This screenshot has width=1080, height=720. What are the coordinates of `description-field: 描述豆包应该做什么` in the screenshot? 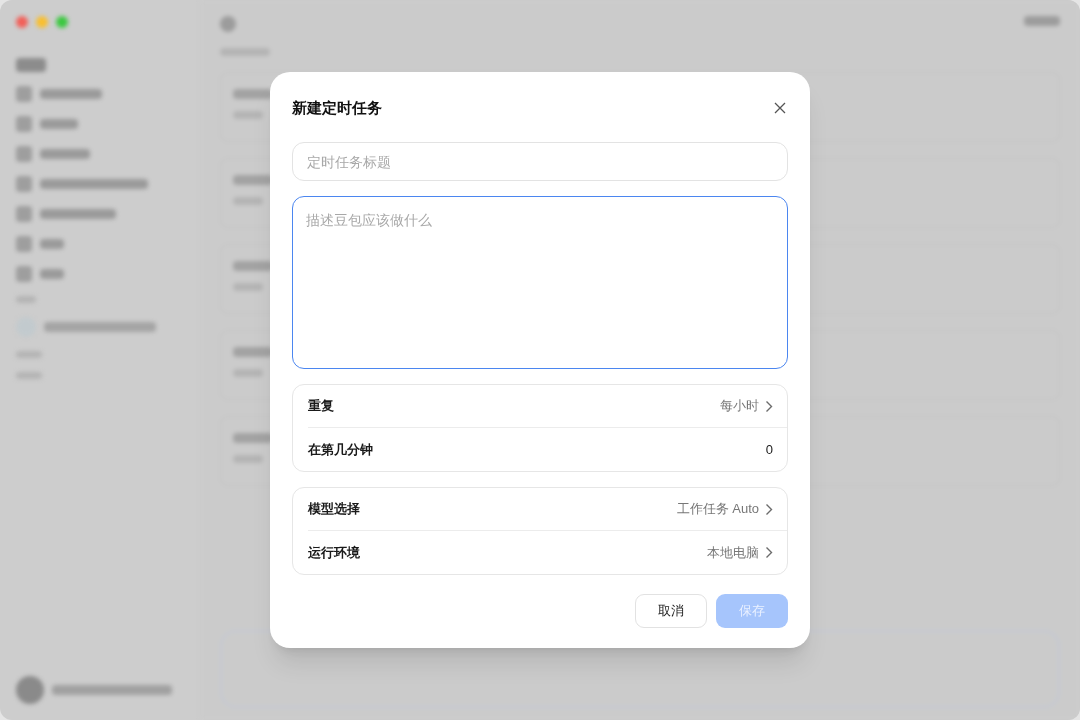 It's located at (540, 282).